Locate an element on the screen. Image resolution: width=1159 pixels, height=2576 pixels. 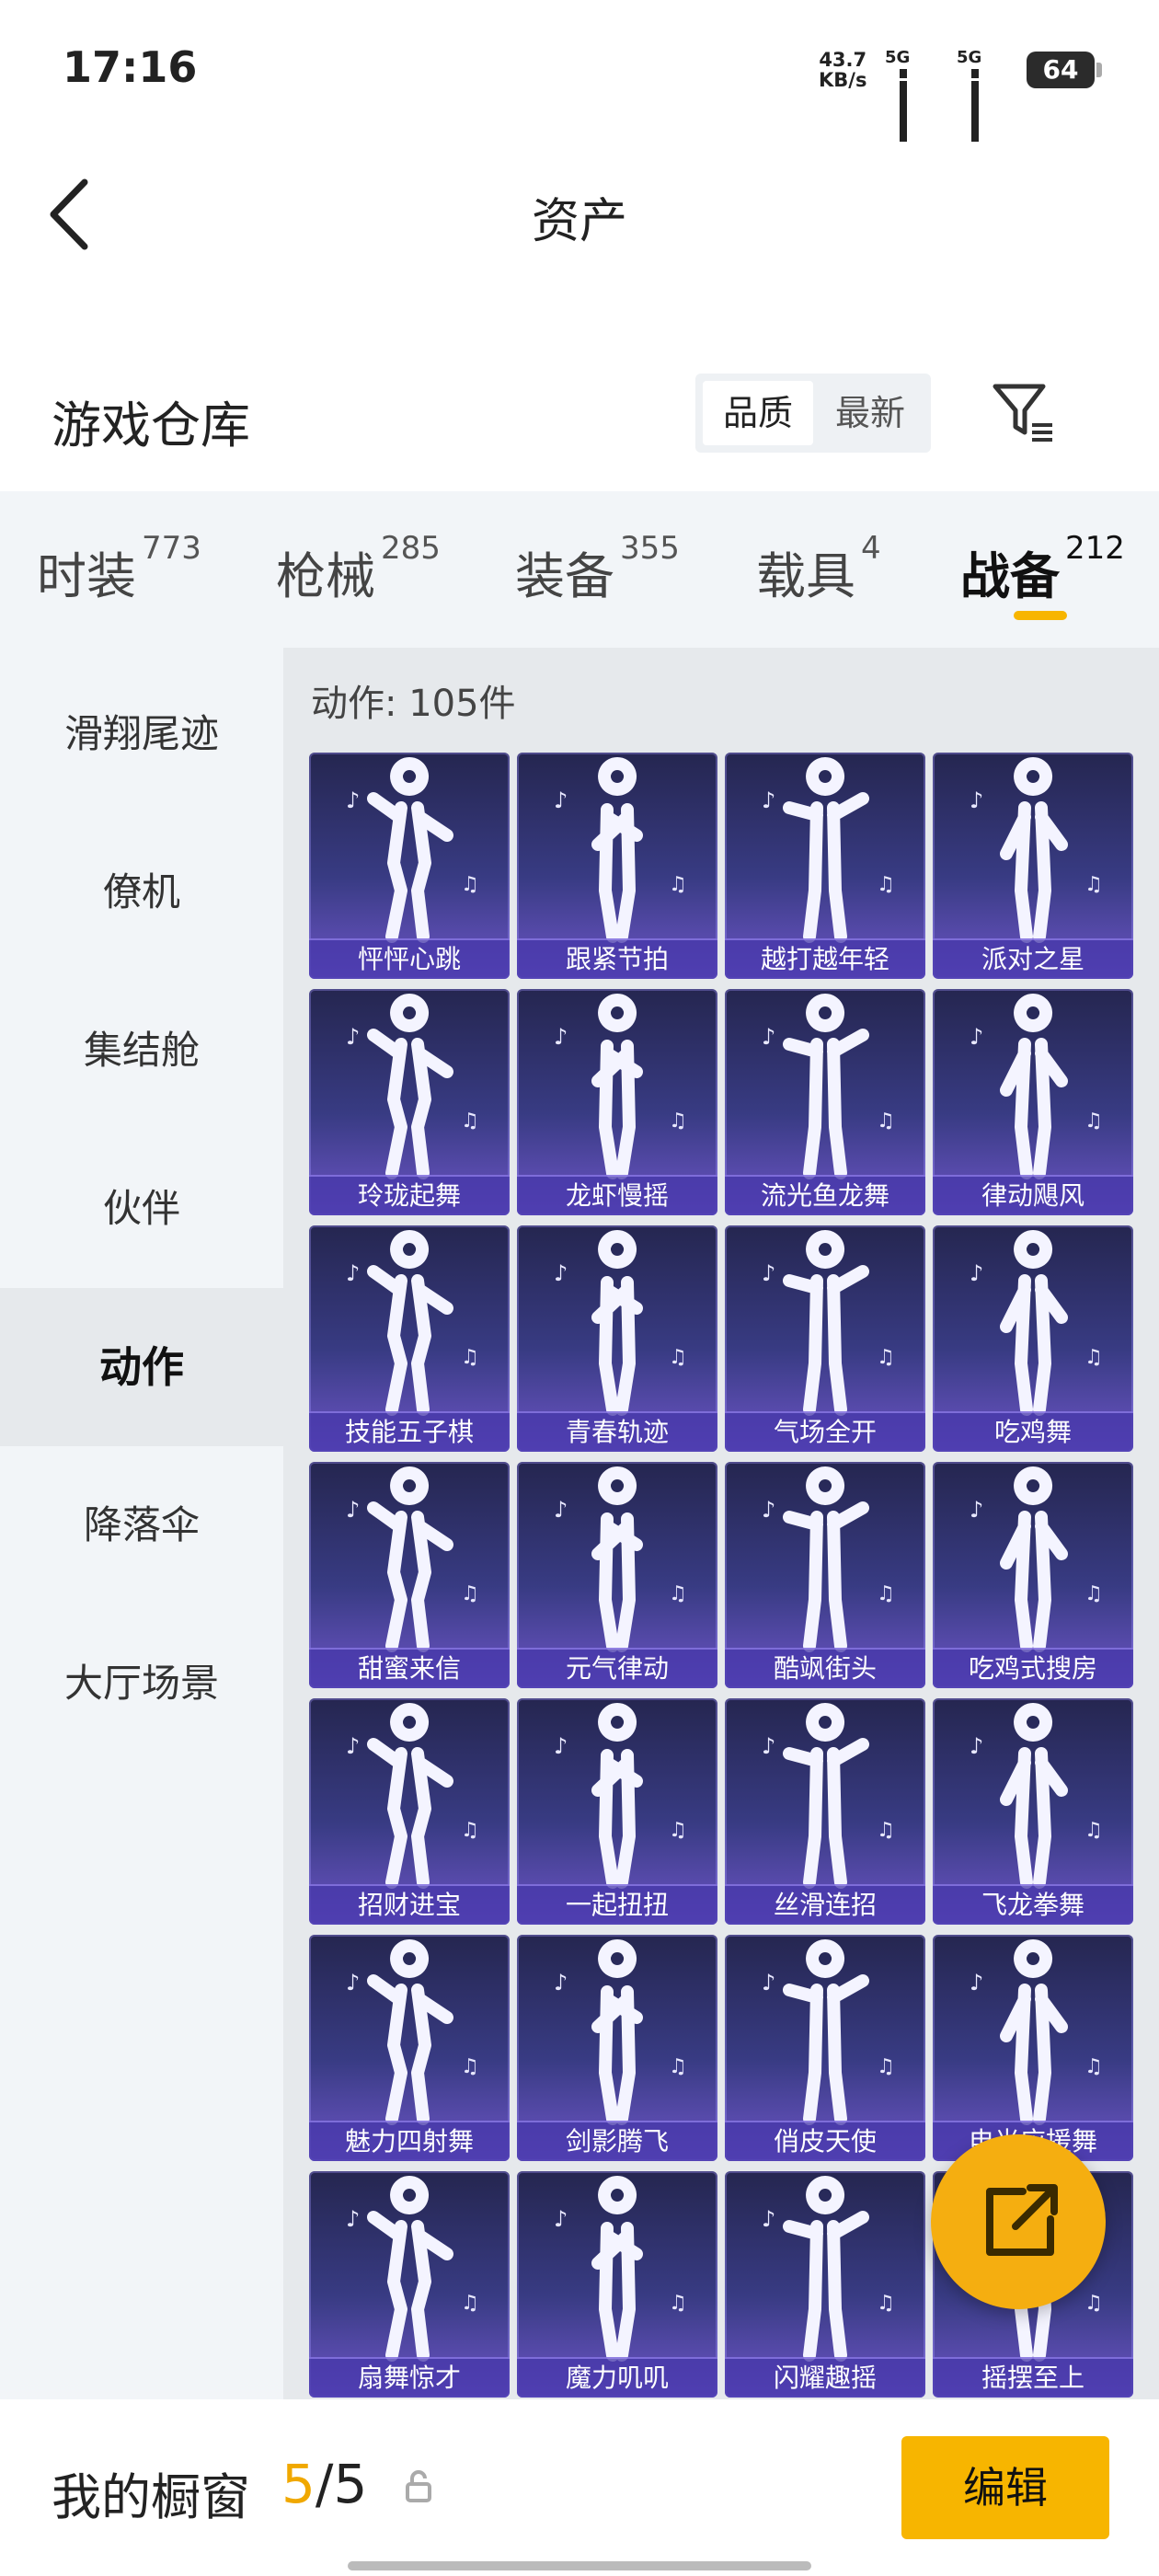
emote-card: ♪ ♫ 魅力四射舞 is located at coordinates (409, 2048).